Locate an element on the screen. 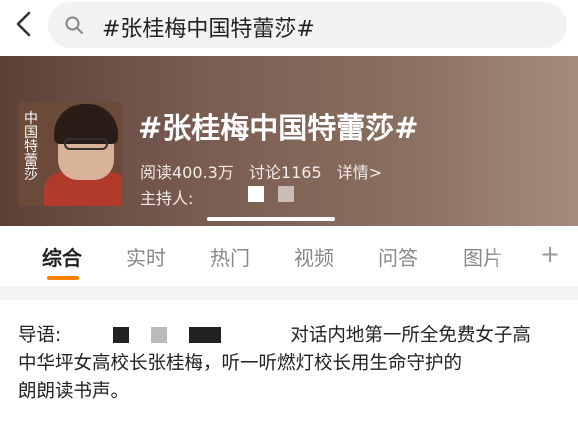 The height and width of the screenshot is (429, 578). tab-hot: 热门 is located at coordinates (230, 256).